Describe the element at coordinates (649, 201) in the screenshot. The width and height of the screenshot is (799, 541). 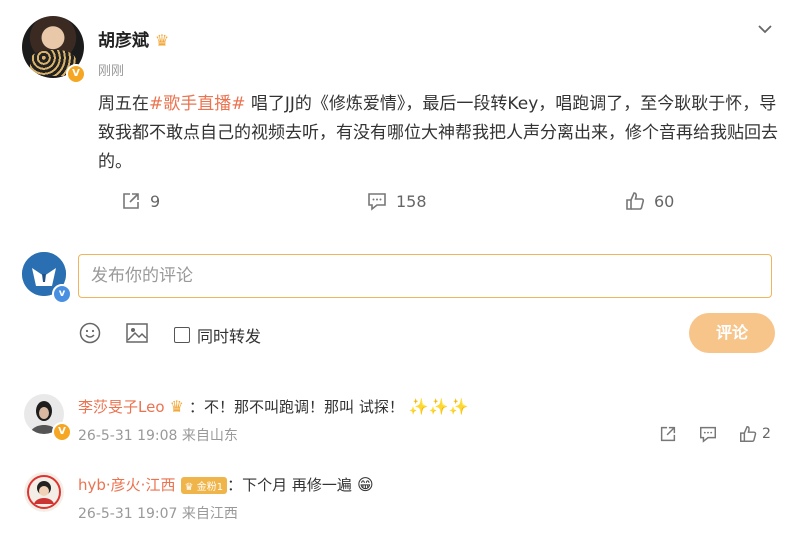
I see `like-button: 60` at that location.